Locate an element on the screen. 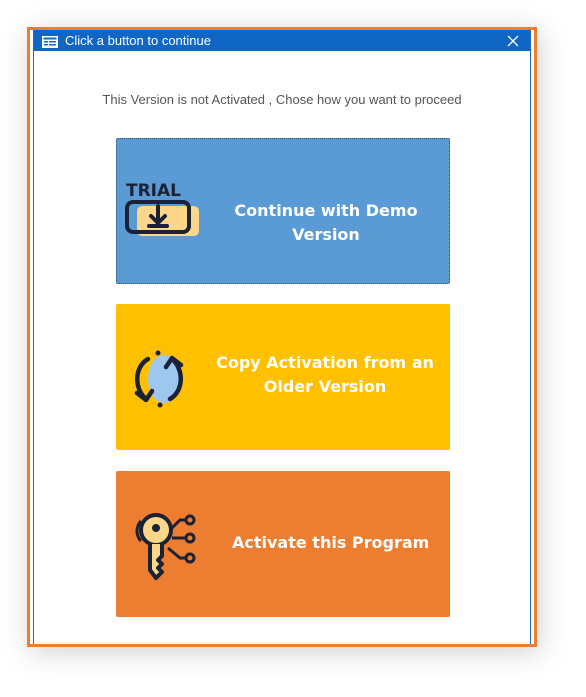 Image resolution: width=586 pixels, height=697 pixels. title-bar: Click a button to continue is located at coordinates (282, 40).